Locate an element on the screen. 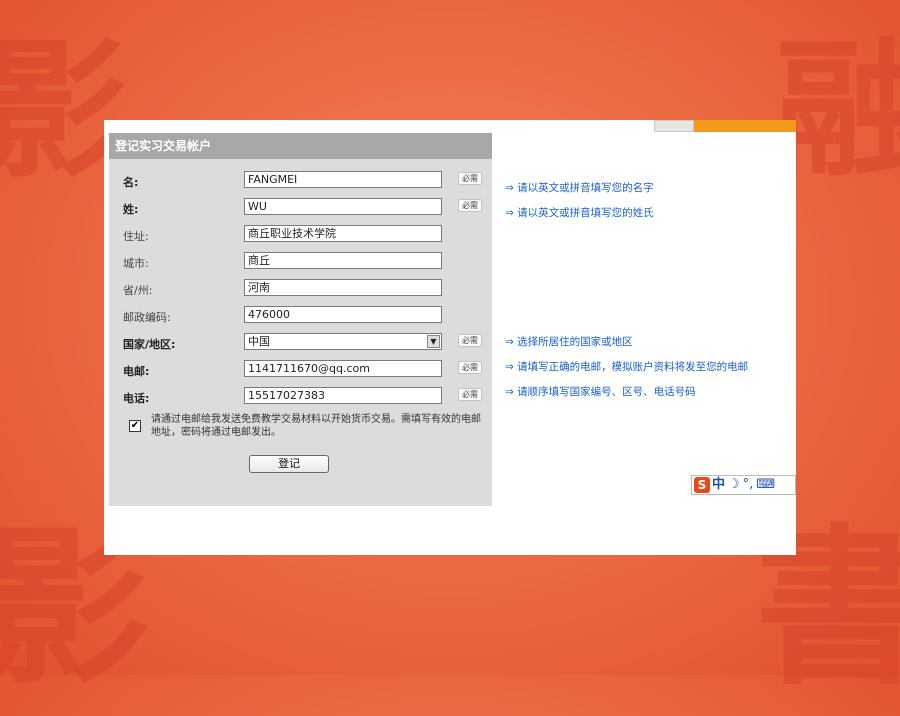 This screenshot has width=900, height=716. country-label: 国家/地区: is located at coordinates (149, 344).